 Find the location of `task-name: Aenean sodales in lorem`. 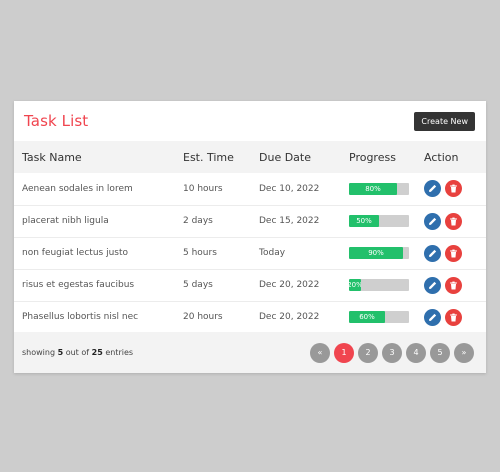

task-name: Aenean sodales in lorem is located at coordinates (77, 188).